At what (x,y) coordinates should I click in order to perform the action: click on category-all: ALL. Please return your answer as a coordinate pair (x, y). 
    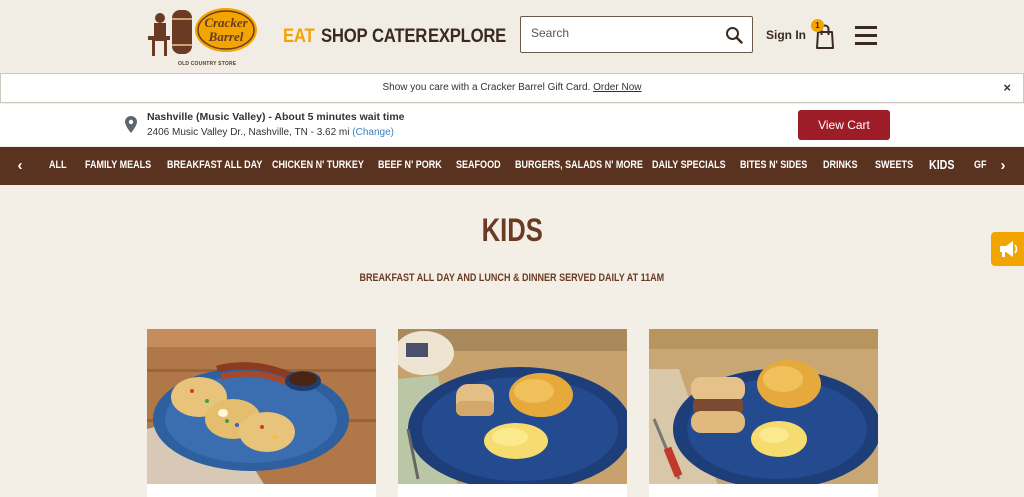
    Looking at the image, I should click on (58, 165).